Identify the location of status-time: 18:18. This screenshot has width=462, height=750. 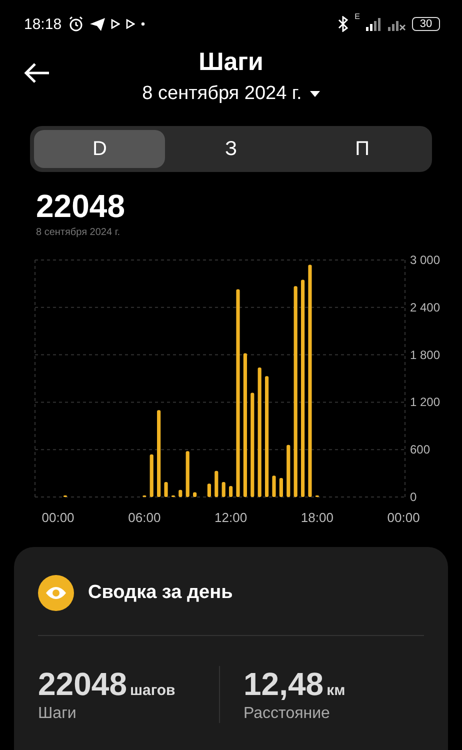
(43, 24).